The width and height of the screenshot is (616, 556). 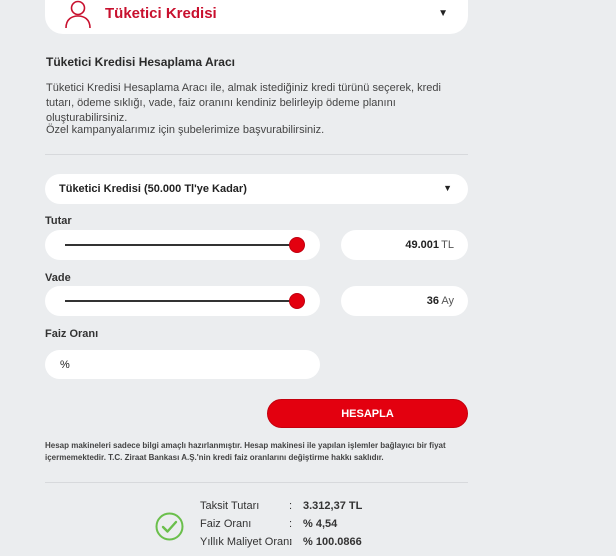 I want to click on amount-slider-fill, so click(x=181, y=245).